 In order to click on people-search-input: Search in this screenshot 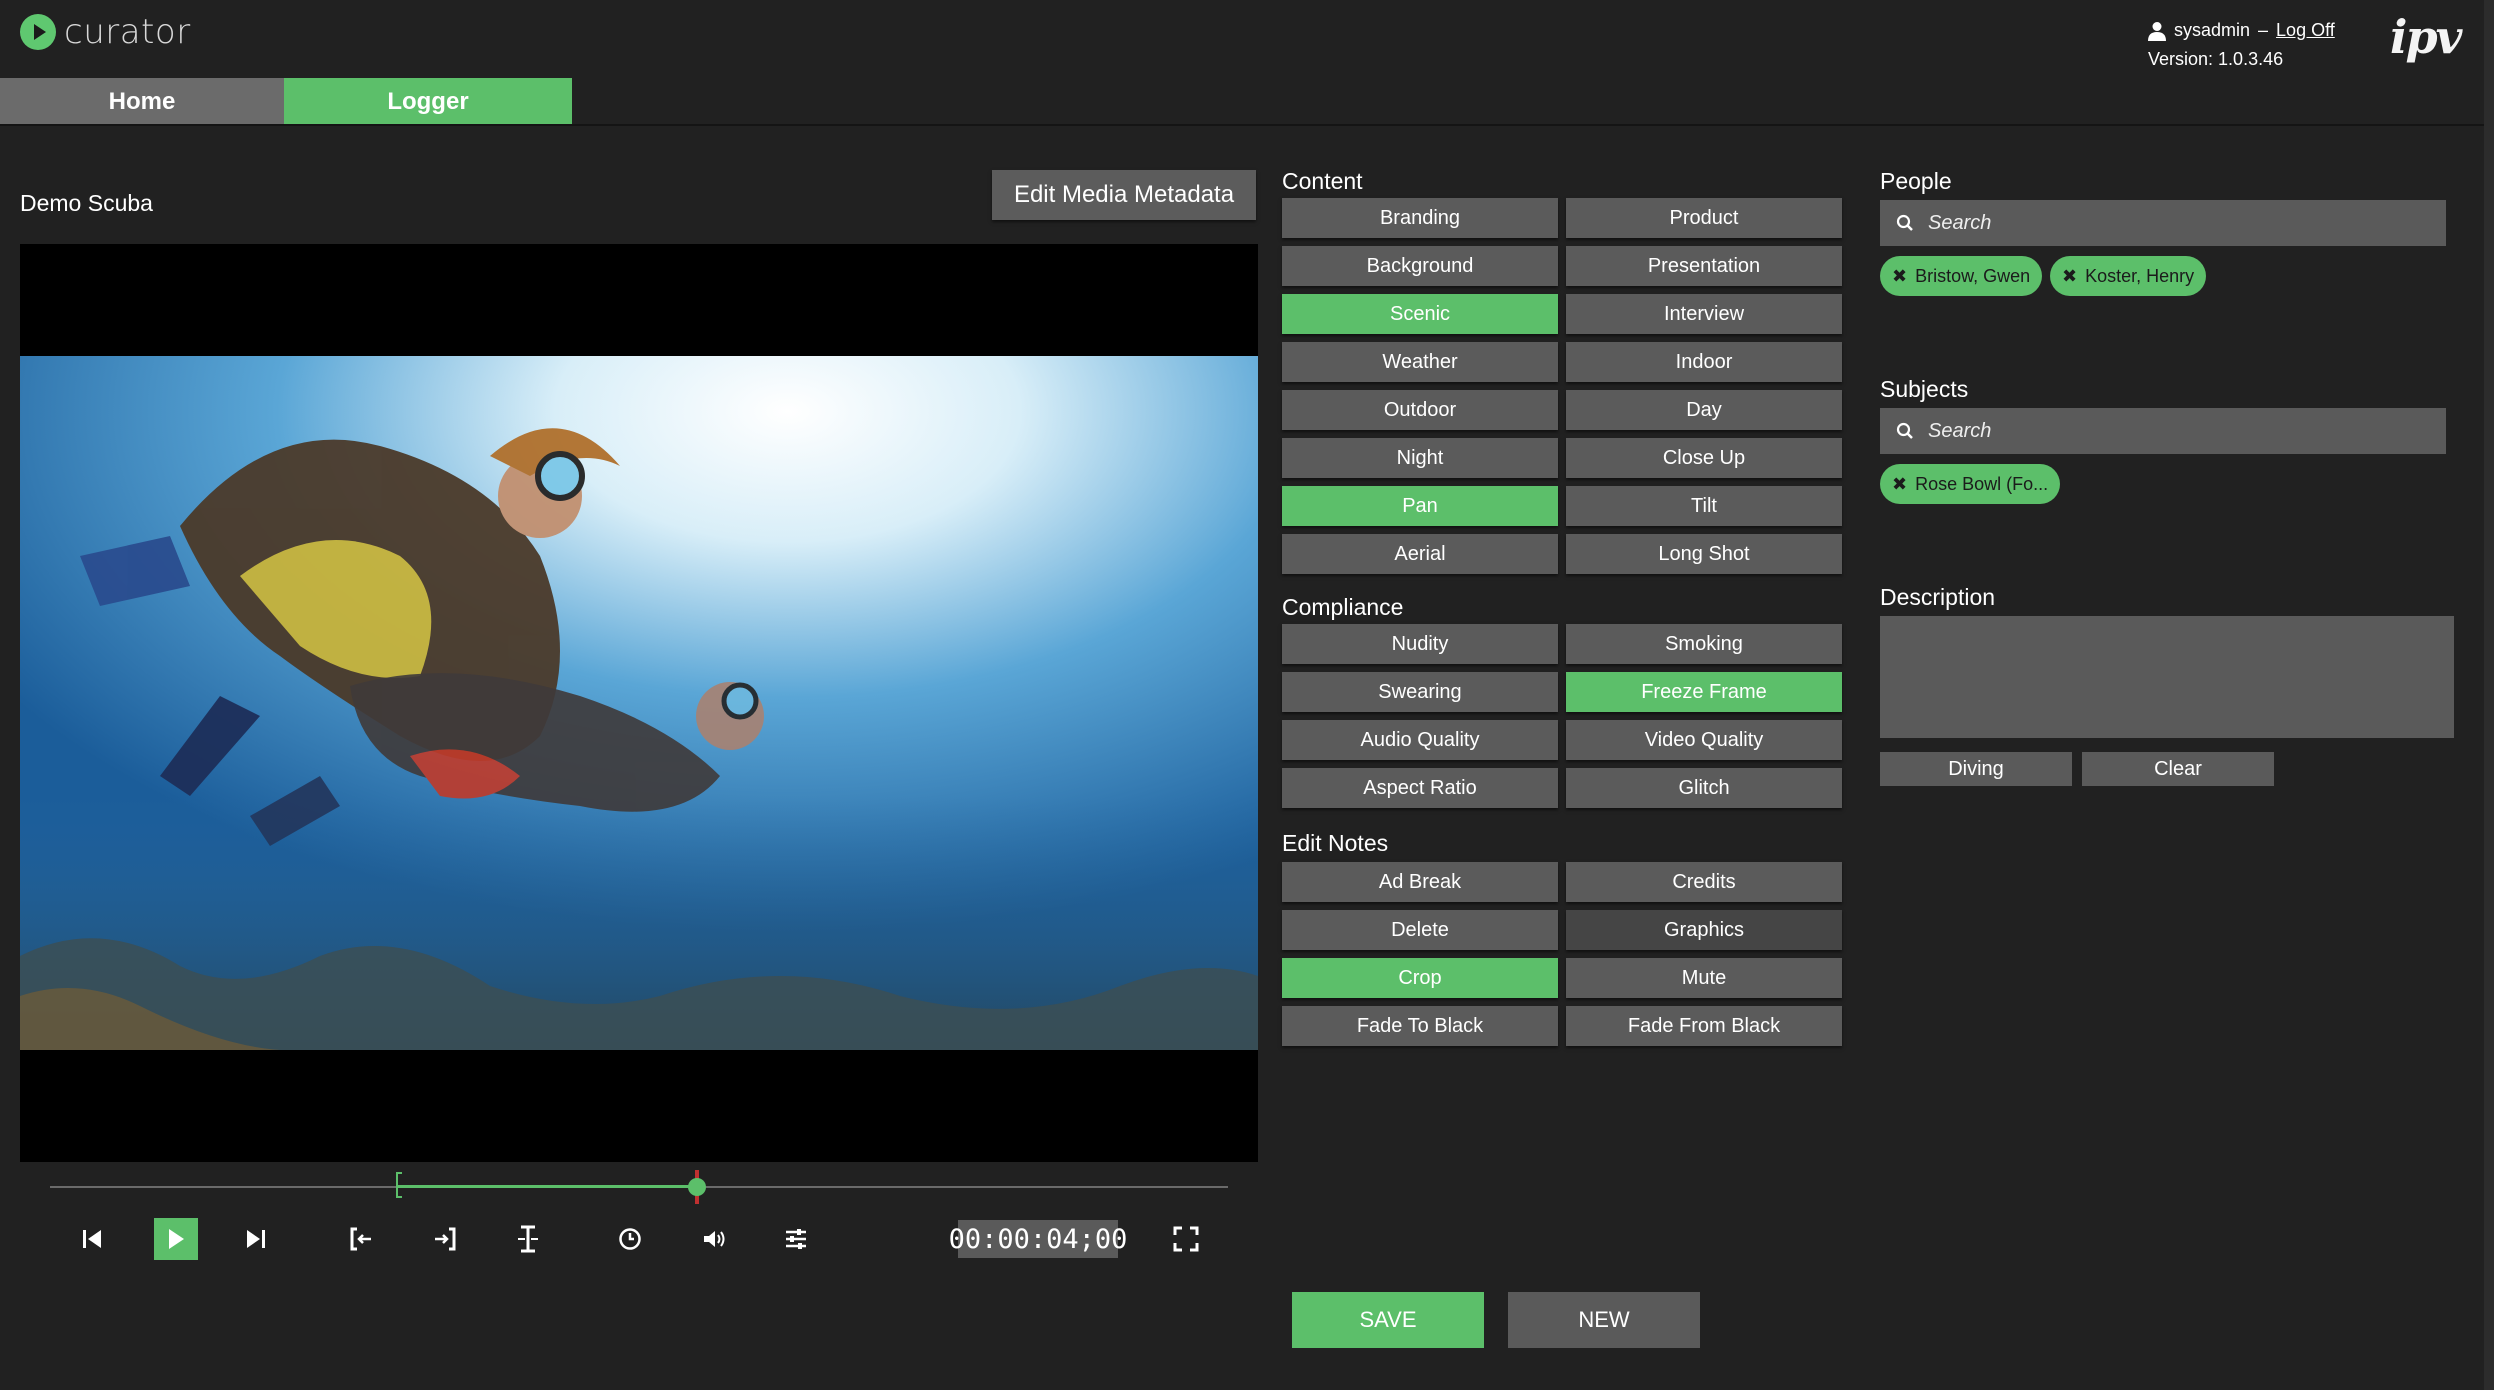, I will do `click(2163, 223)`.